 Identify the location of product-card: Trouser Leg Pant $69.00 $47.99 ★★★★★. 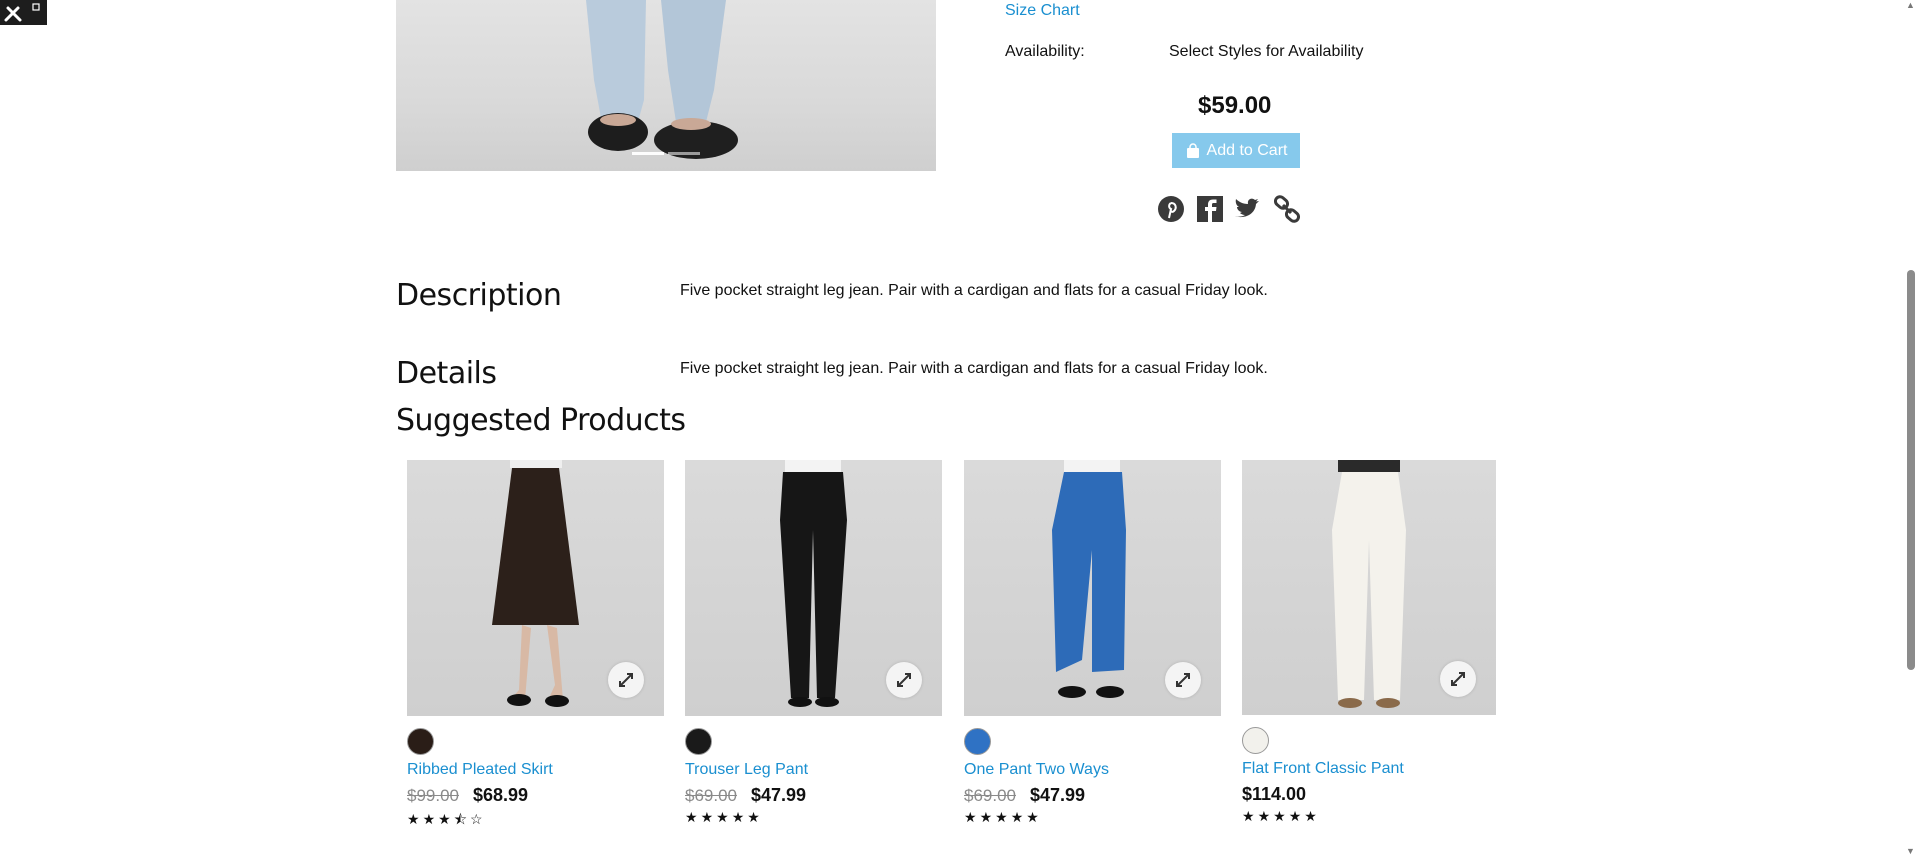
(813, 643).